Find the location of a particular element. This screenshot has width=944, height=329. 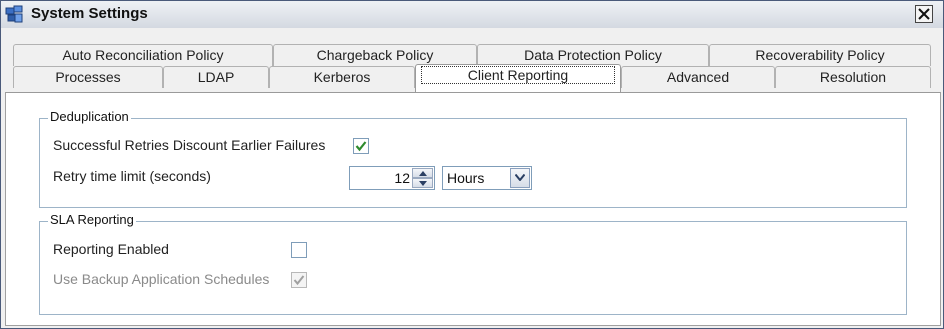

retry-unit-select: Hours is located at coordinates (487, 178).